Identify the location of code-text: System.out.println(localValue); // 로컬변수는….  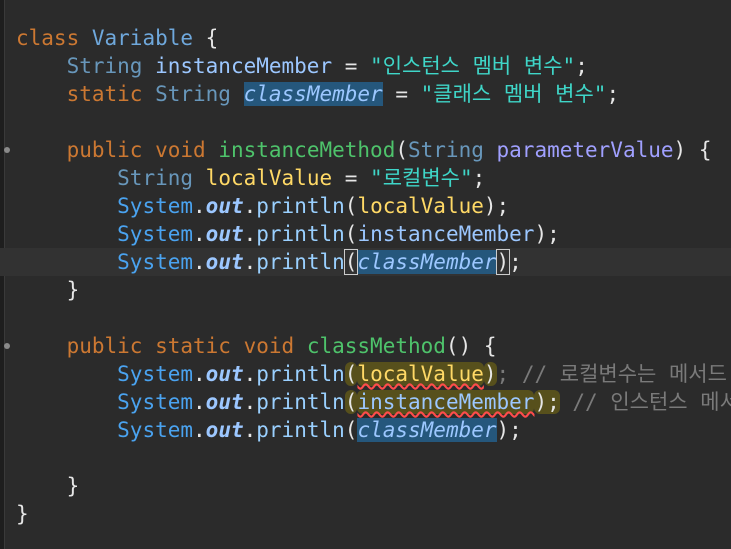
(371, 374).